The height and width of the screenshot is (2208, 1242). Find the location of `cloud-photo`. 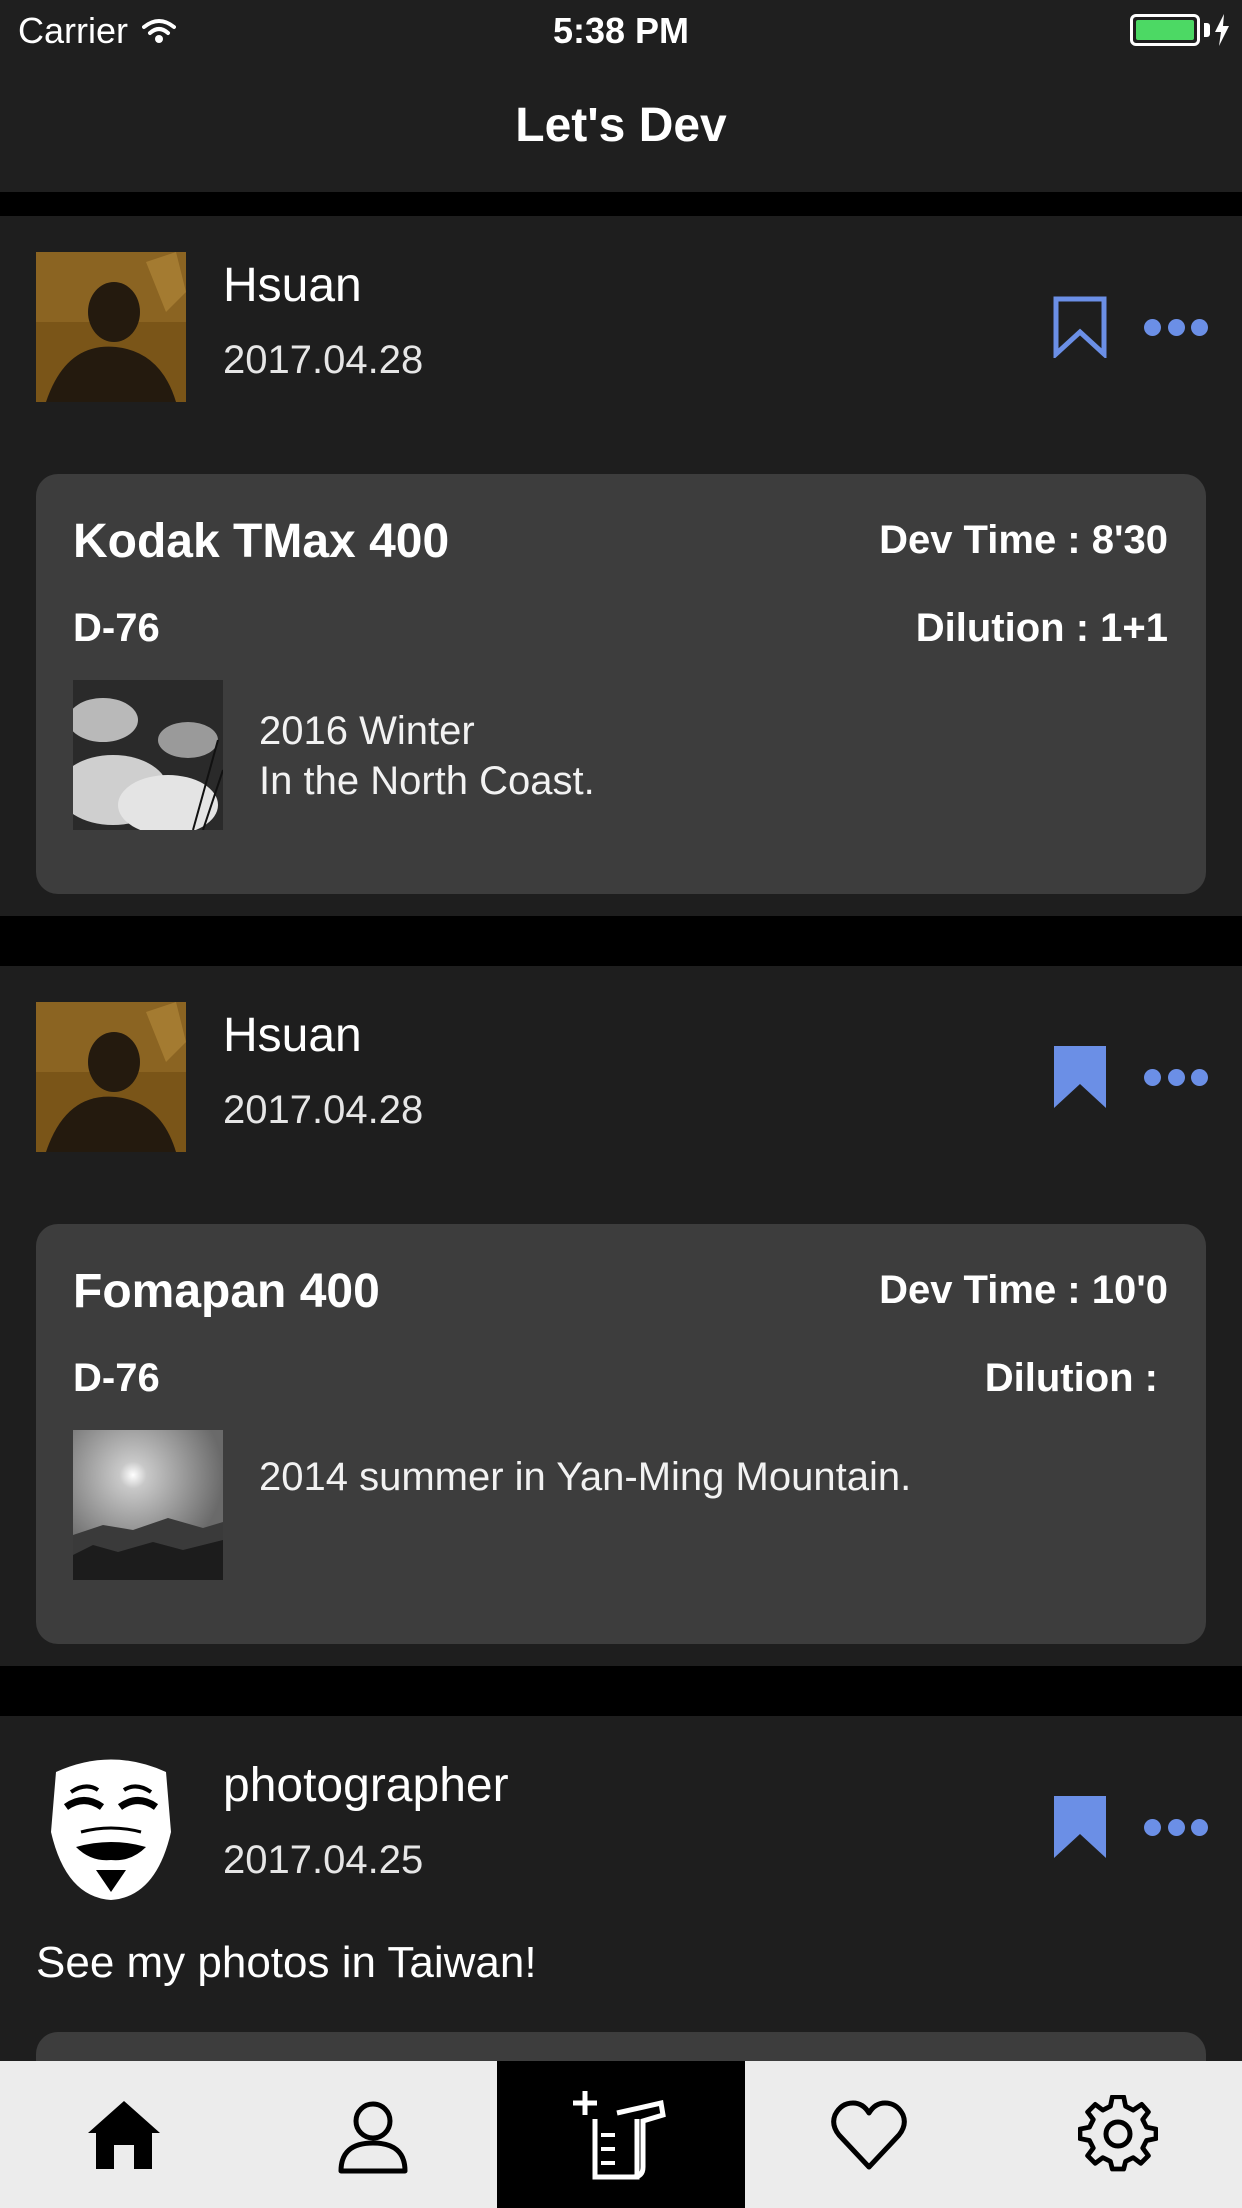

cloud-photo is located at coordinates (148, 755).